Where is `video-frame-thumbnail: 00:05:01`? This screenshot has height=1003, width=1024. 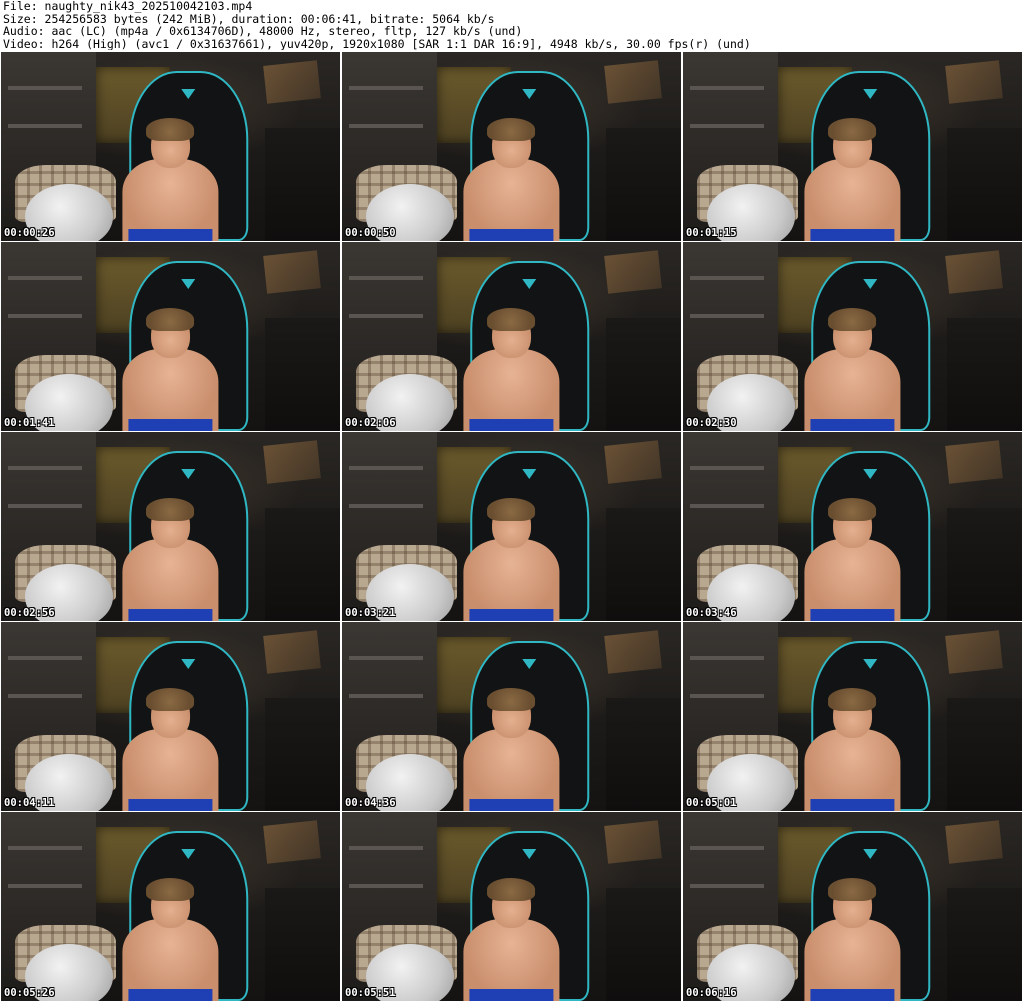
video-frame-thumbnail: 00:05:01 is located at coordinates (852, 716).